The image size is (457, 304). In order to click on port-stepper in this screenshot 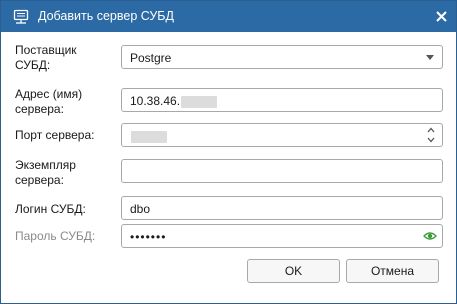, I will do `click(282, 135)`.